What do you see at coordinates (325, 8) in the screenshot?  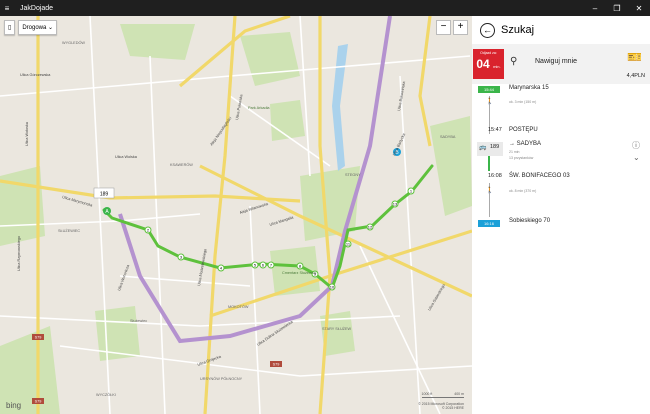 I see `title-bar: ≡ JakDojade – ❐ ✕` at bounding box center [325, 8].